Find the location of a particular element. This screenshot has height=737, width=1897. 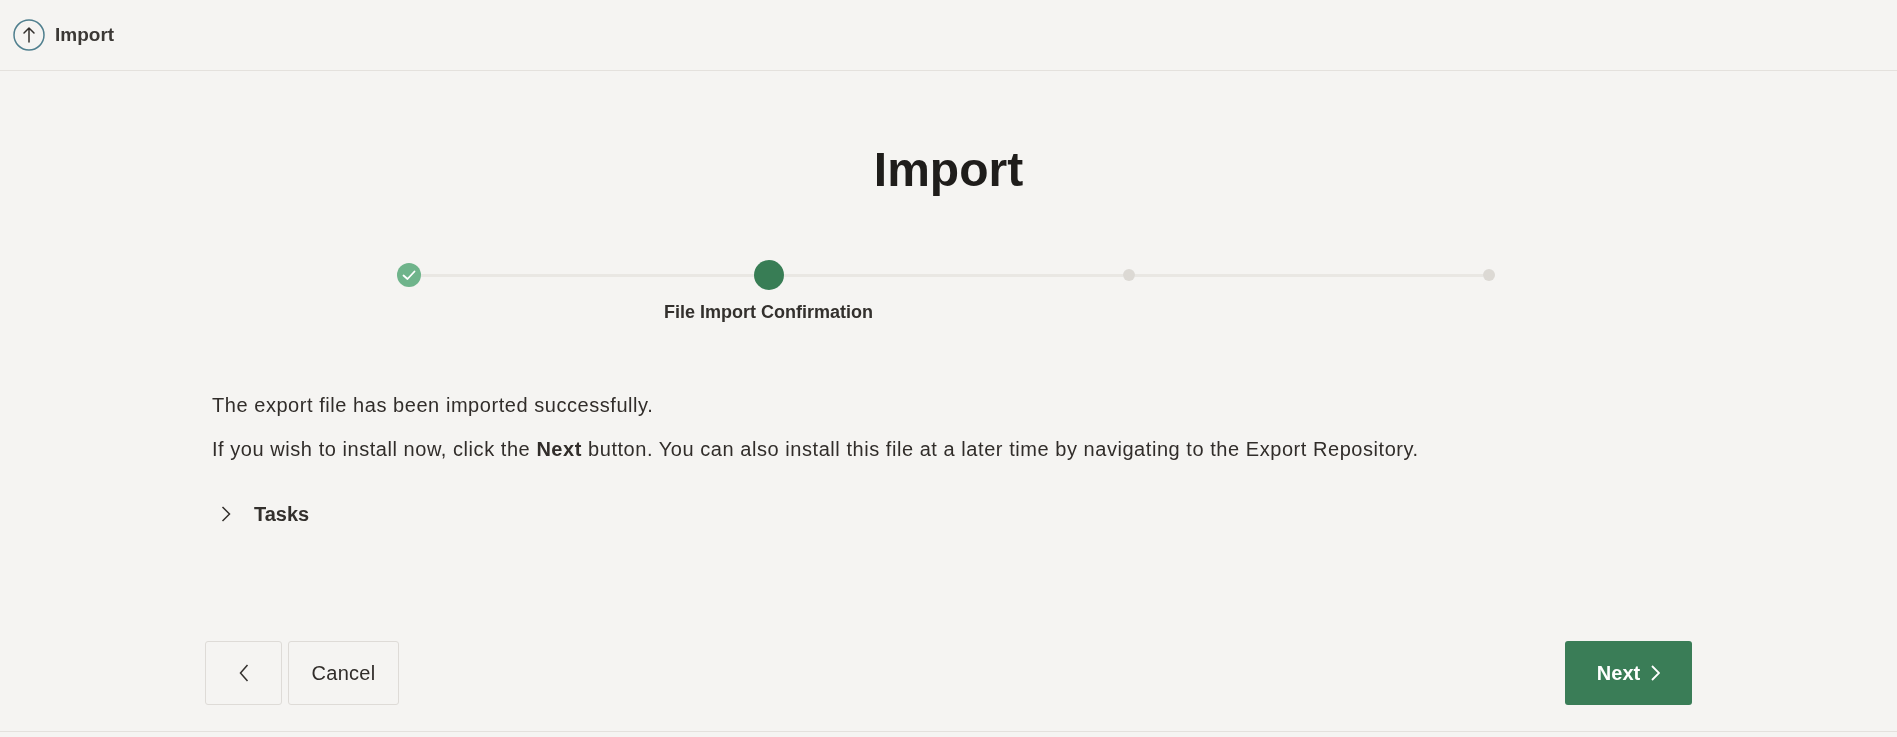

header-title: Import is located at coordinates (85, 34).